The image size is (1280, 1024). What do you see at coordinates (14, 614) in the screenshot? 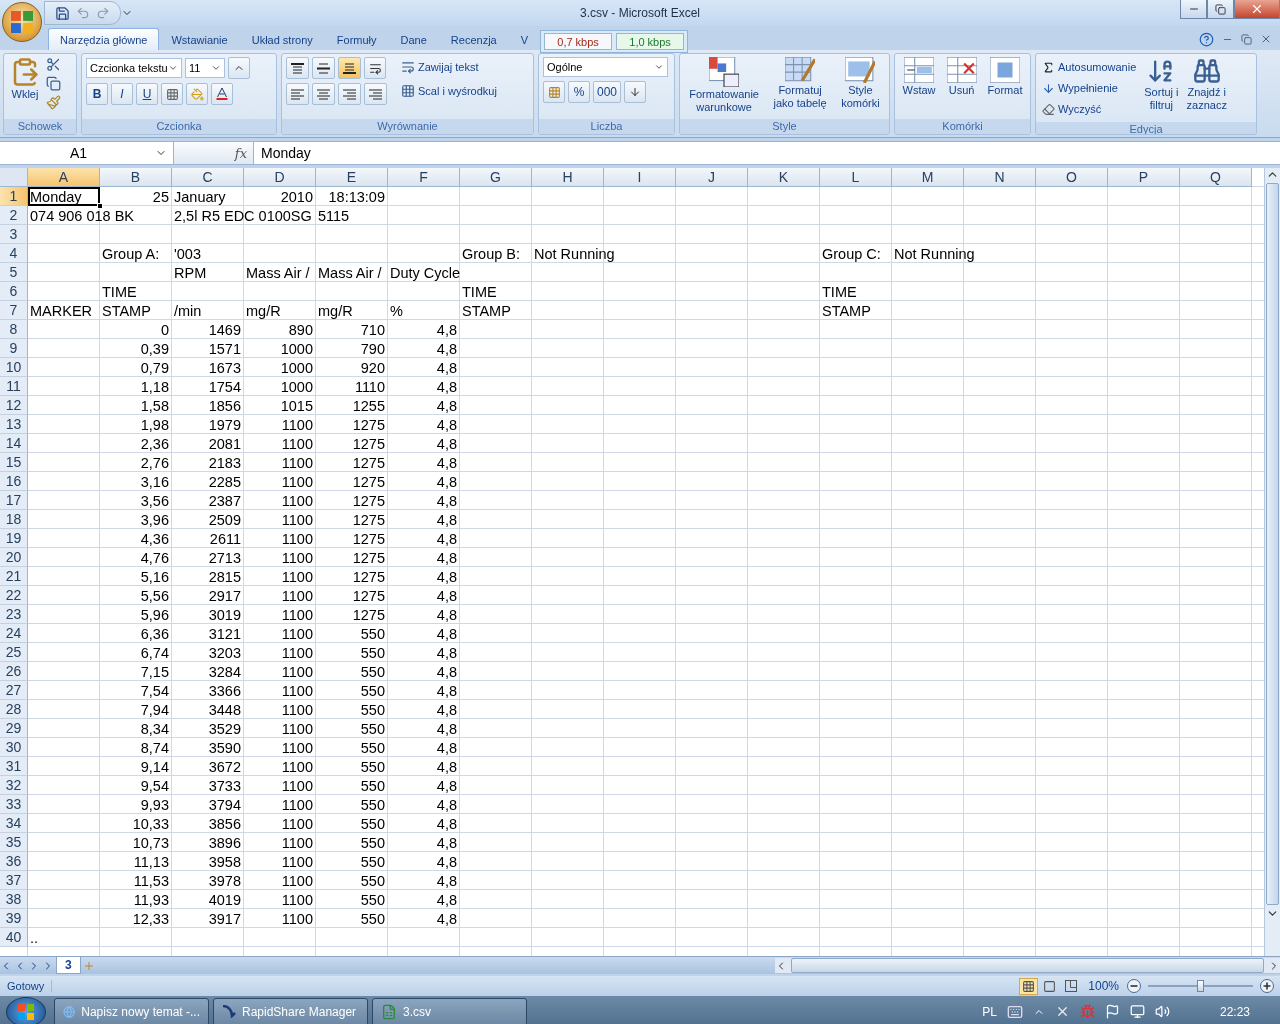
I see `row-header: 23` at bounding box center [14, 614].